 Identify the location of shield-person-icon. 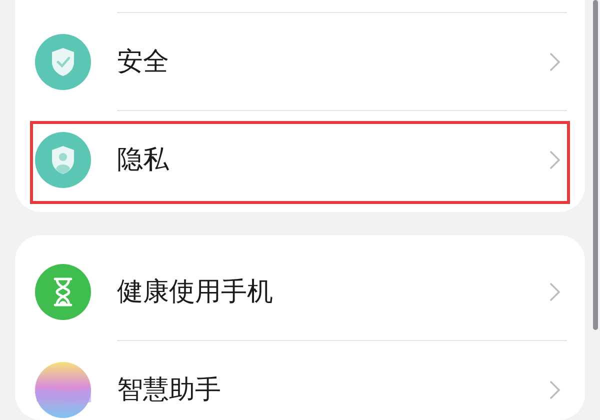
(63, 160).